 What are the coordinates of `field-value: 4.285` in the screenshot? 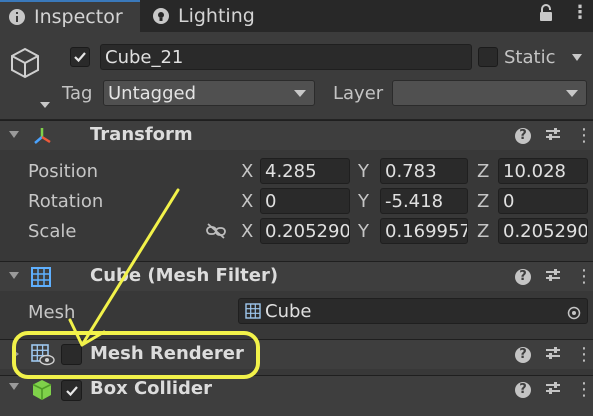 It's located at (291, 171).